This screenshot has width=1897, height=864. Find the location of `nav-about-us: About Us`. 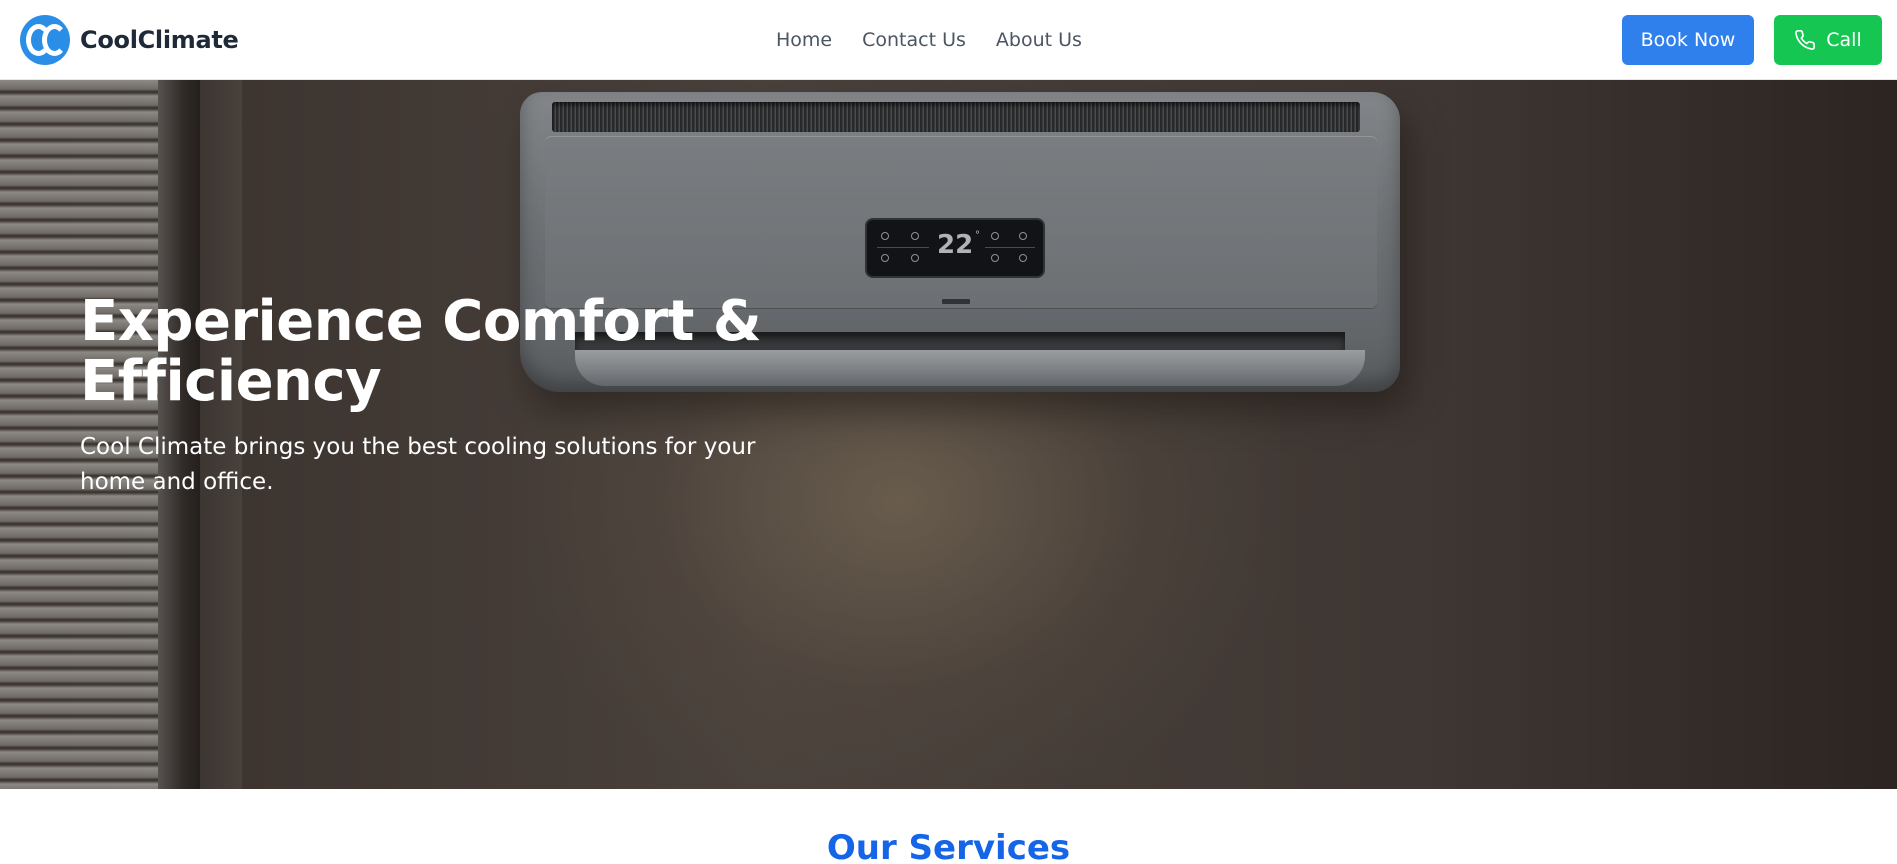

nav-about-us: About Us is located at coordinates (1039, 40).